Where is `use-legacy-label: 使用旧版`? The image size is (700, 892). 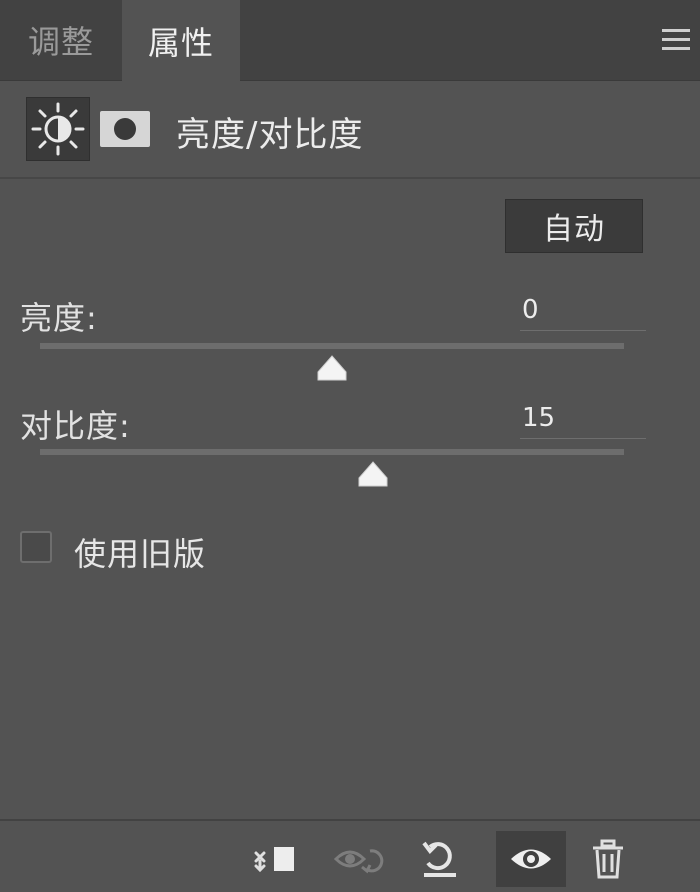
use-legacy-label: 使用旧版 is located at coordinates (140, 554).